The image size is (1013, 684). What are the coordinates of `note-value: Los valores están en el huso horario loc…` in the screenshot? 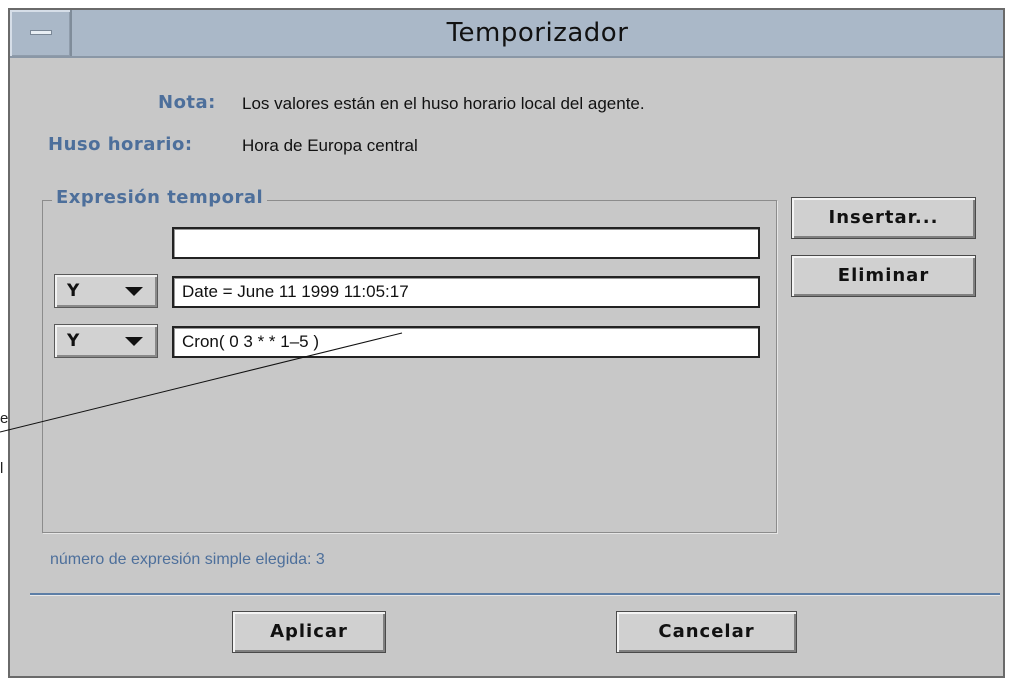 It's located at (443, 103).